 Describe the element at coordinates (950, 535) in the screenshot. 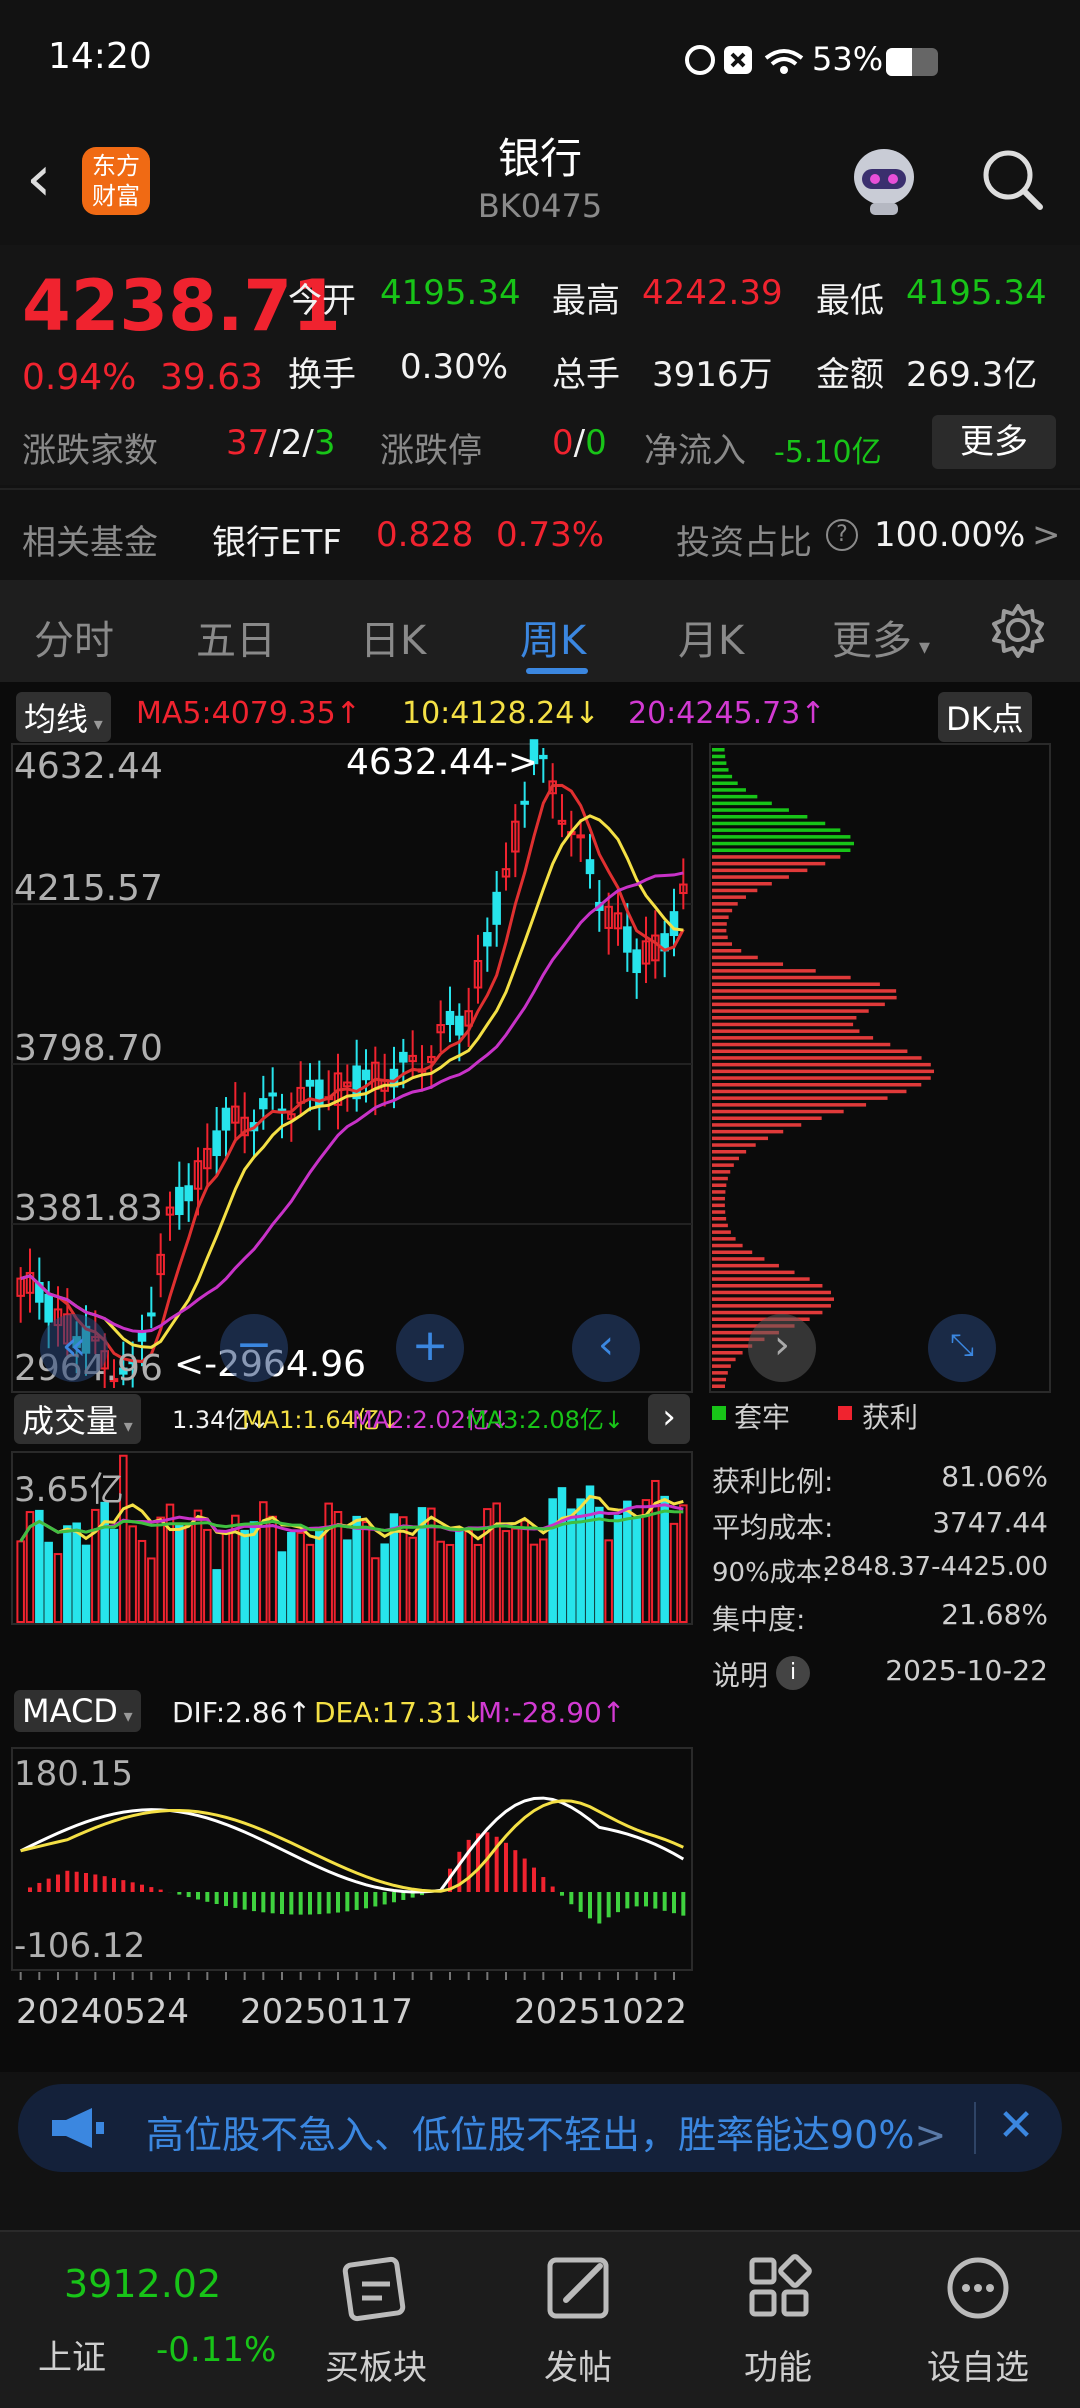

I see `ratio-value: 100.00%` at that location.